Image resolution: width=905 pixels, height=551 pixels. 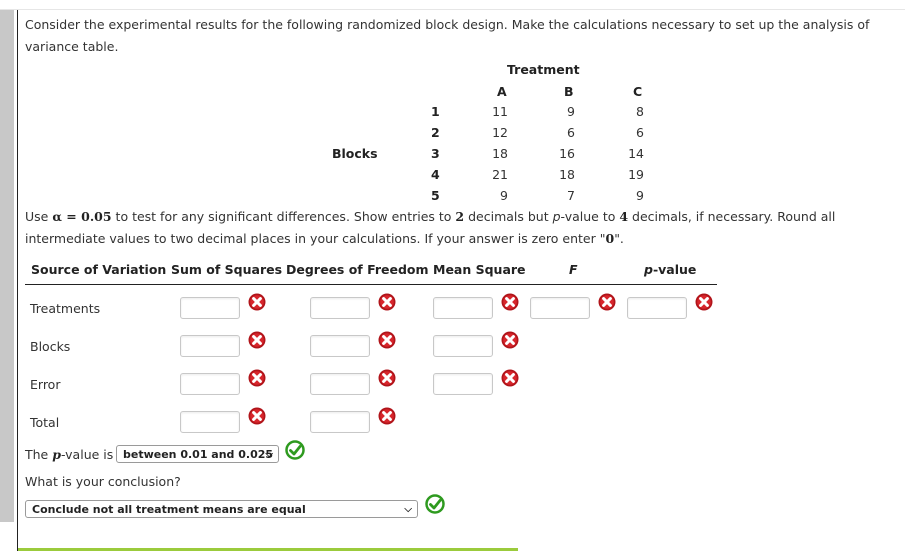 I want to click on error-sum-of-squares-input, so click(x=210, y=384).